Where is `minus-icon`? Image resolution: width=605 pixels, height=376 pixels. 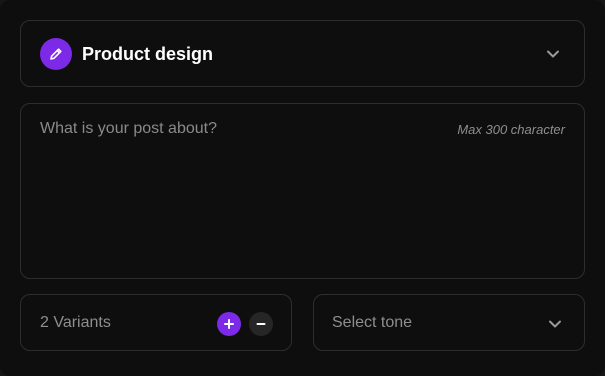 minus-icon is located at coordinates (261, 324).